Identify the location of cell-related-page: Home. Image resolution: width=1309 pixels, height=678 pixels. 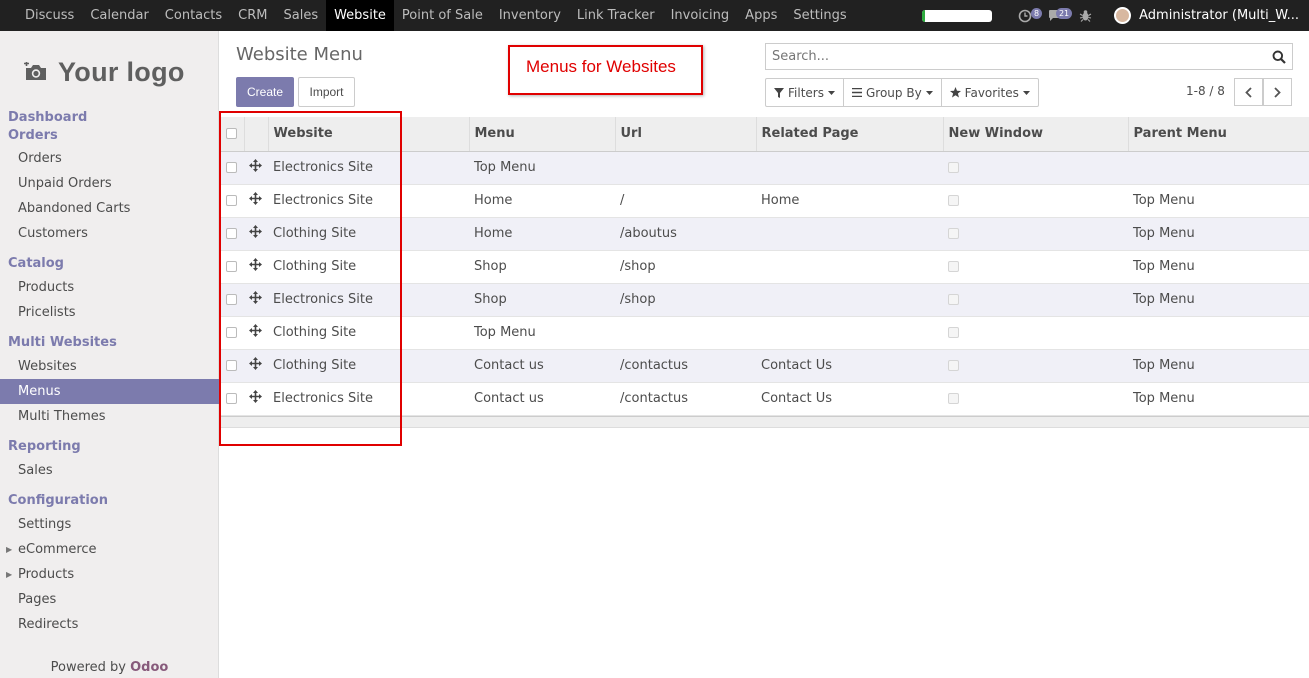
(849, 201).